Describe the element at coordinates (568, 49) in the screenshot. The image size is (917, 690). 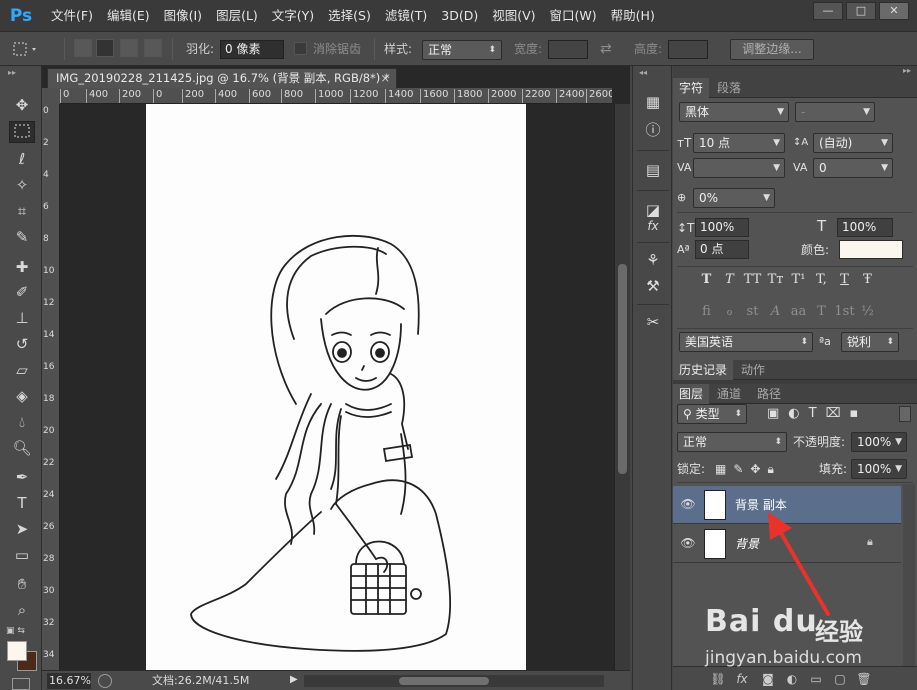
I see `width-input` at that location.